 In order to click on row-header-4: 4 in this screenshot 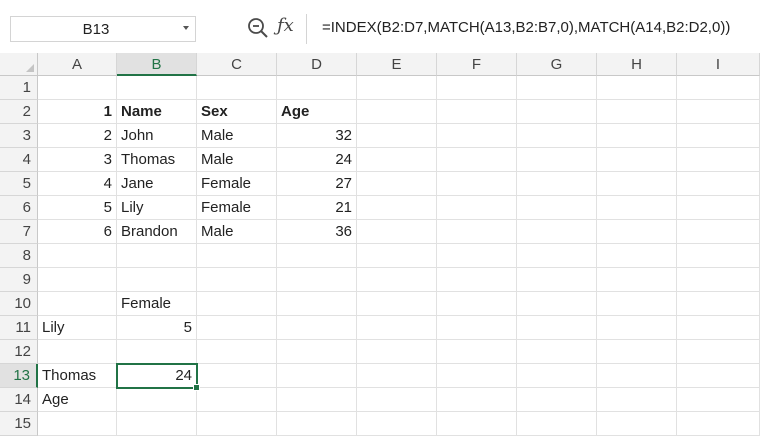, I will do `click(19, 160)`.